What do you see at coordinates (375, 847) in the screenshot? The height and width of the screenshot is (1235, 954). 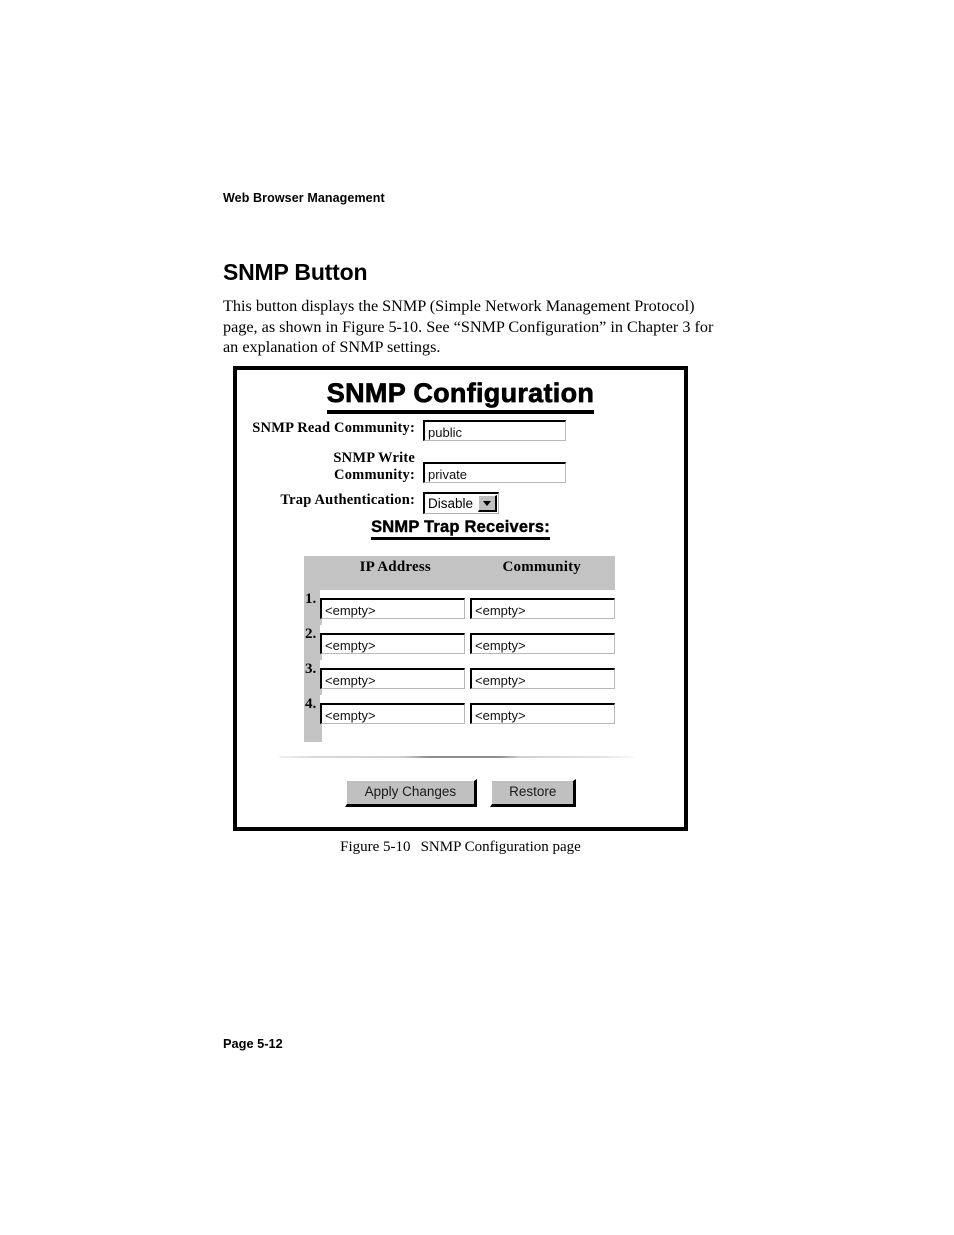 I see `figure-caption-number: Figure 5-10` at bounding box center [375, 847].